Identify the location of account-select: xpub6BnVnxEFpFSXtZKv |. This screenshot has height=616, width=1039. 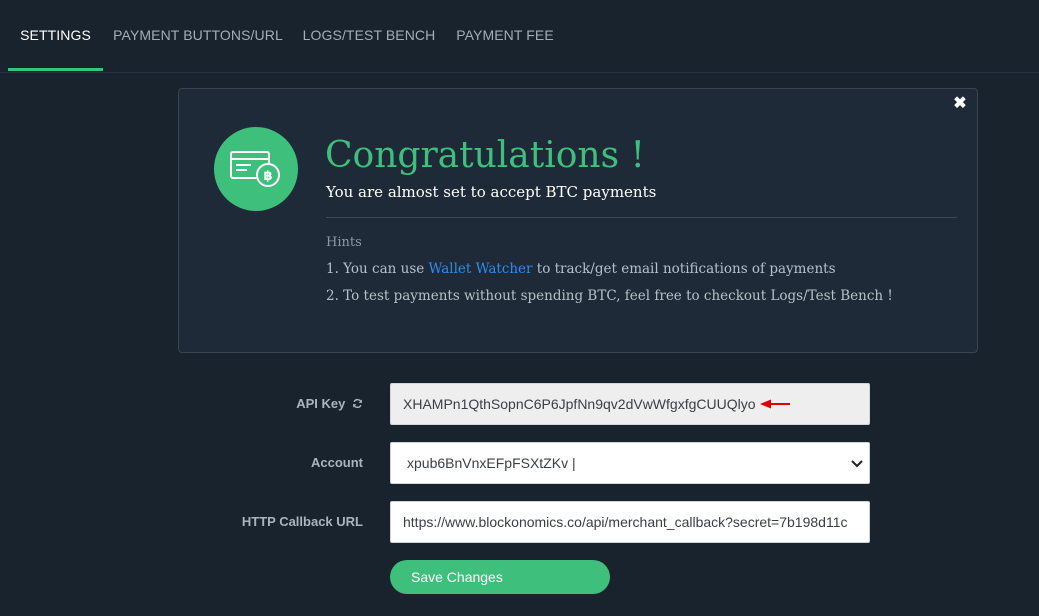
(630, 463).